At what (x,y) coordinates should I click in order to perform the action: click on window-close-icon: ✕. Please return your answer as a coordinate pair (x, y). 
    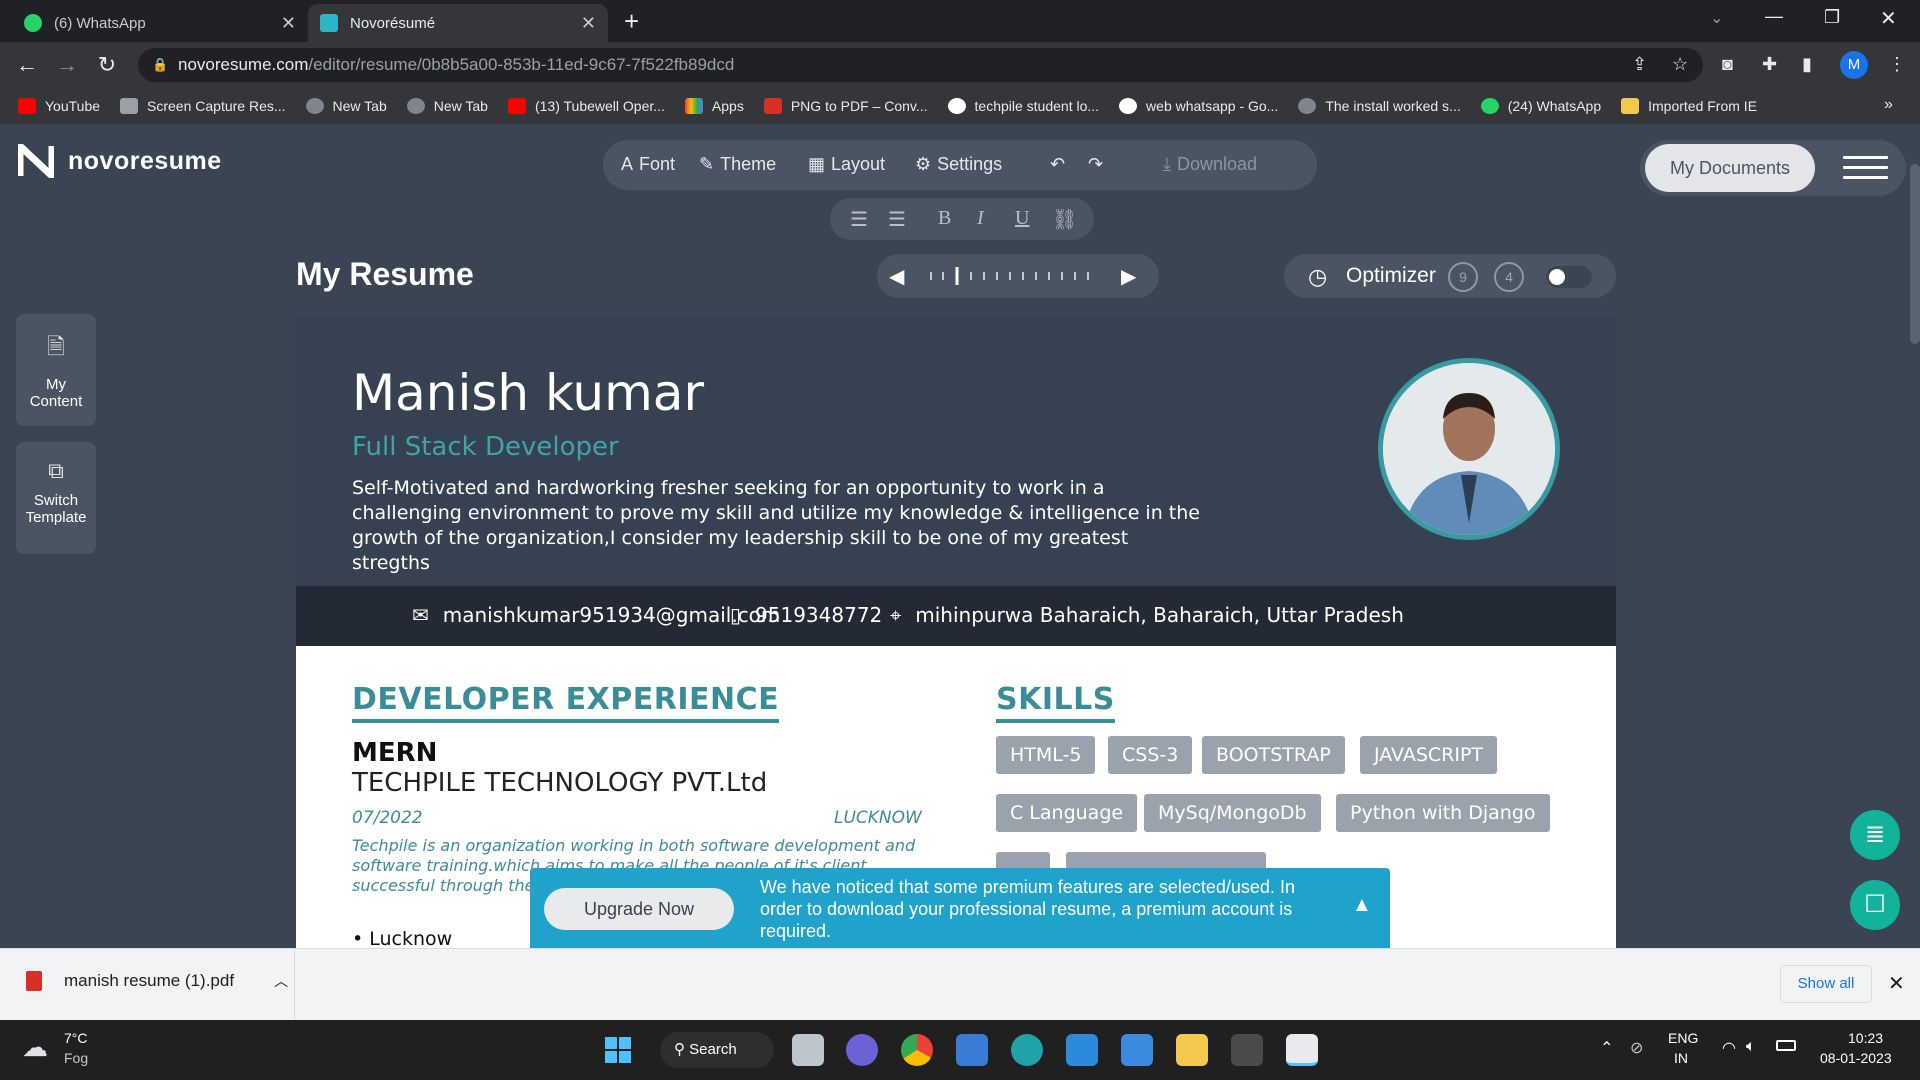
    Looking at the image, I should click on (1888, 18).